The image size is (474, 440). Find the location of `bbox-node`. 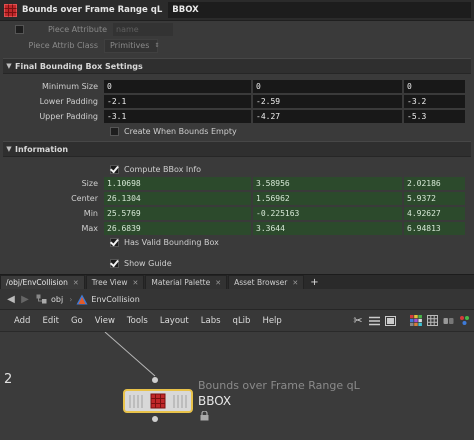

bbox-node is located at coordinates (158, 401).